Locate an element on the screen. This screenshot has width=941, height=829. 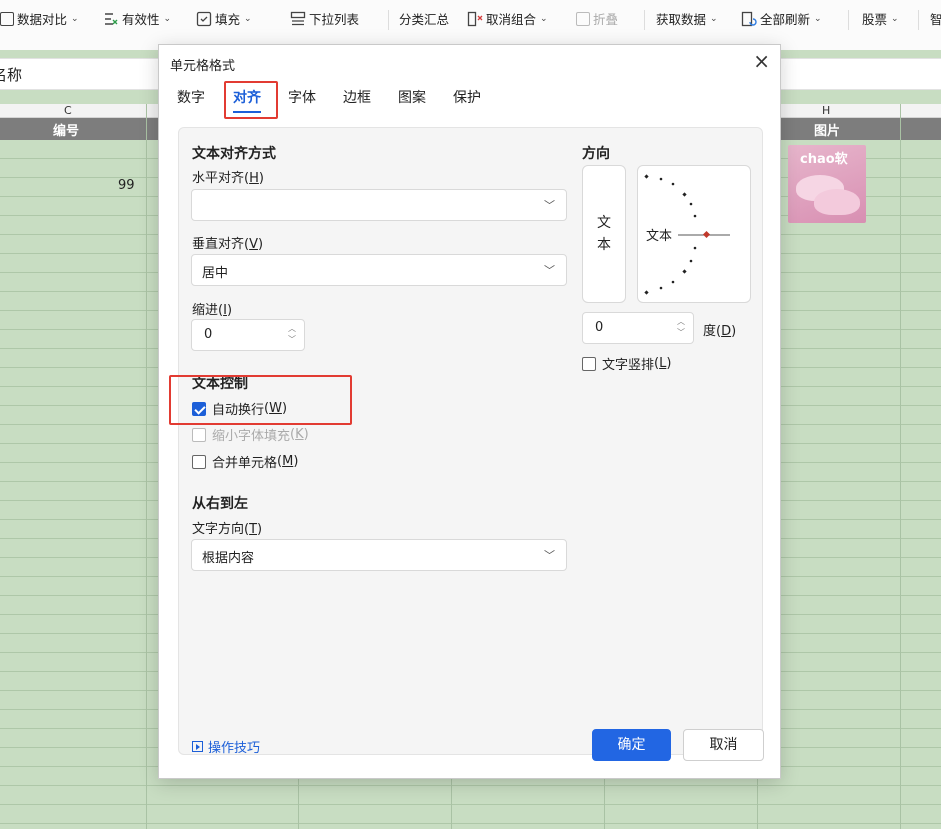
column-header-c: C is located at coordinates (68, 110).